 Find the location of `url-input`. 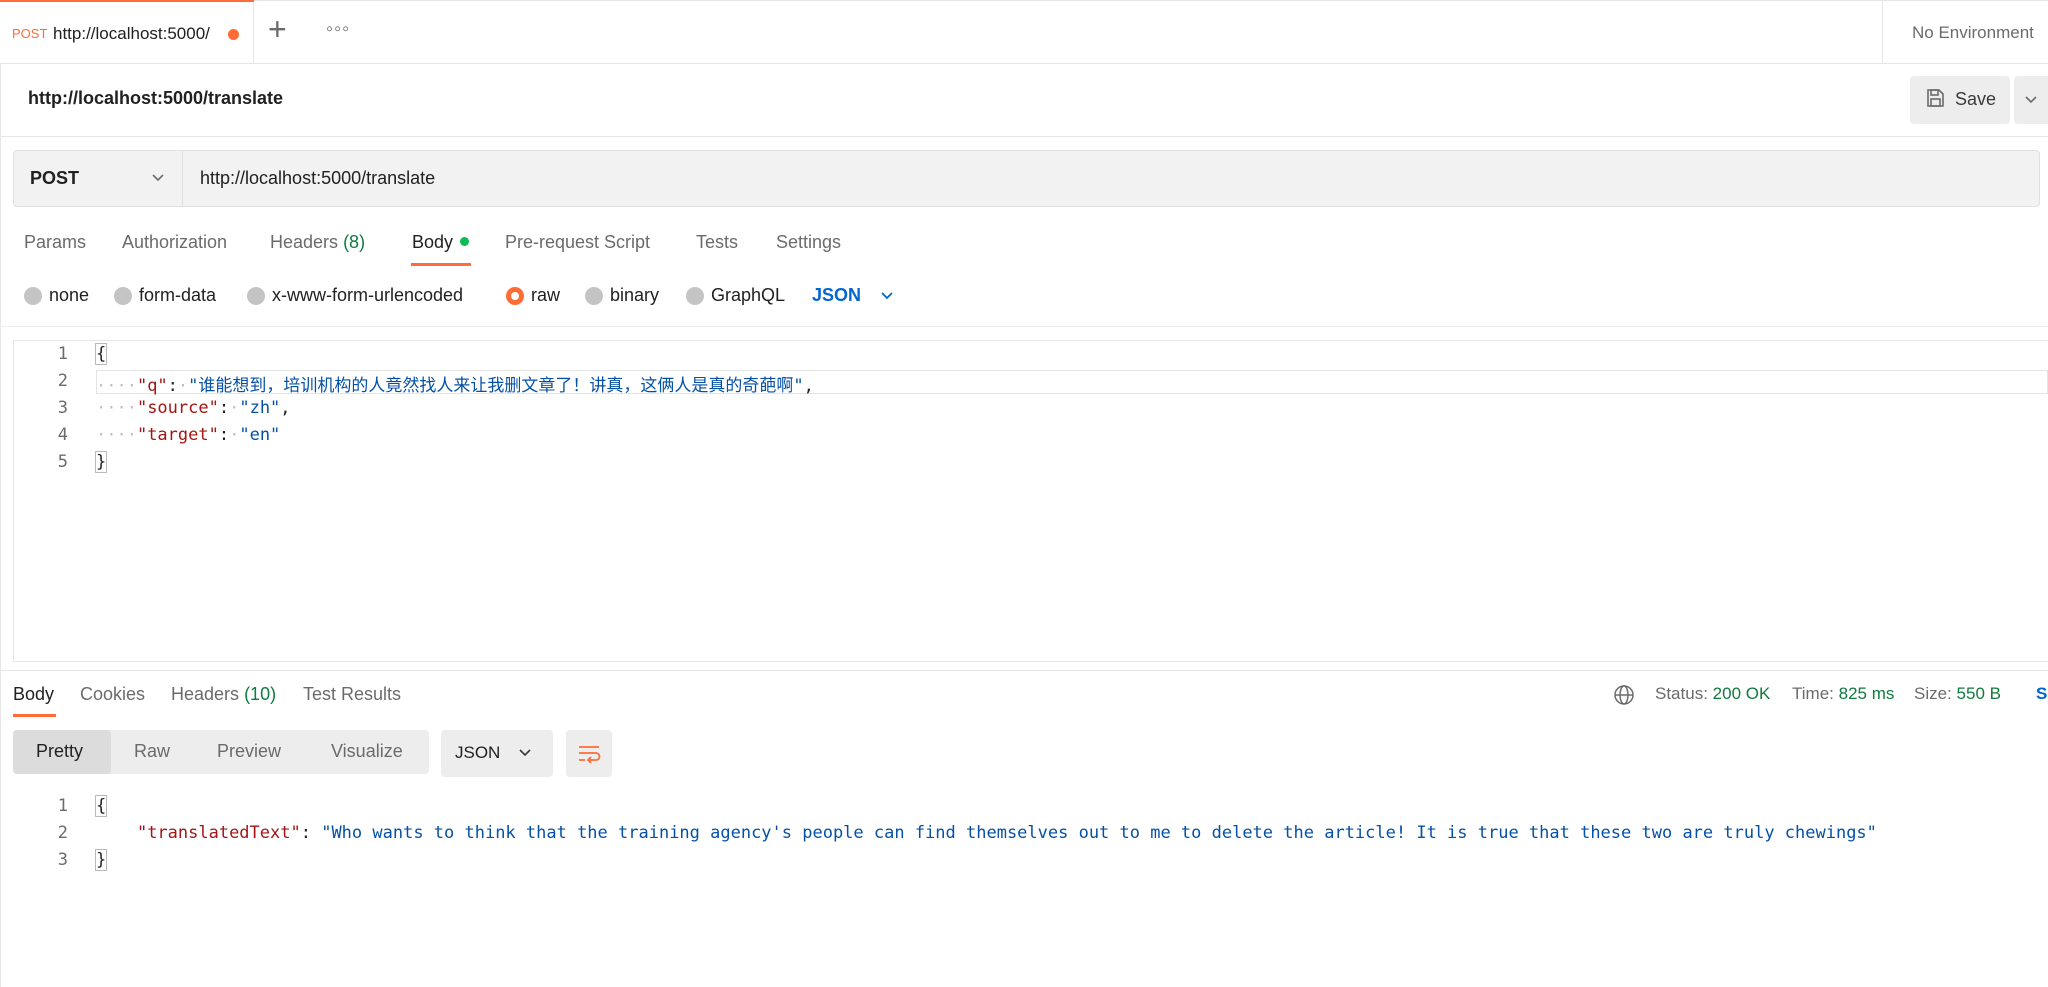

url-input is located at coordinates (1106, 178).